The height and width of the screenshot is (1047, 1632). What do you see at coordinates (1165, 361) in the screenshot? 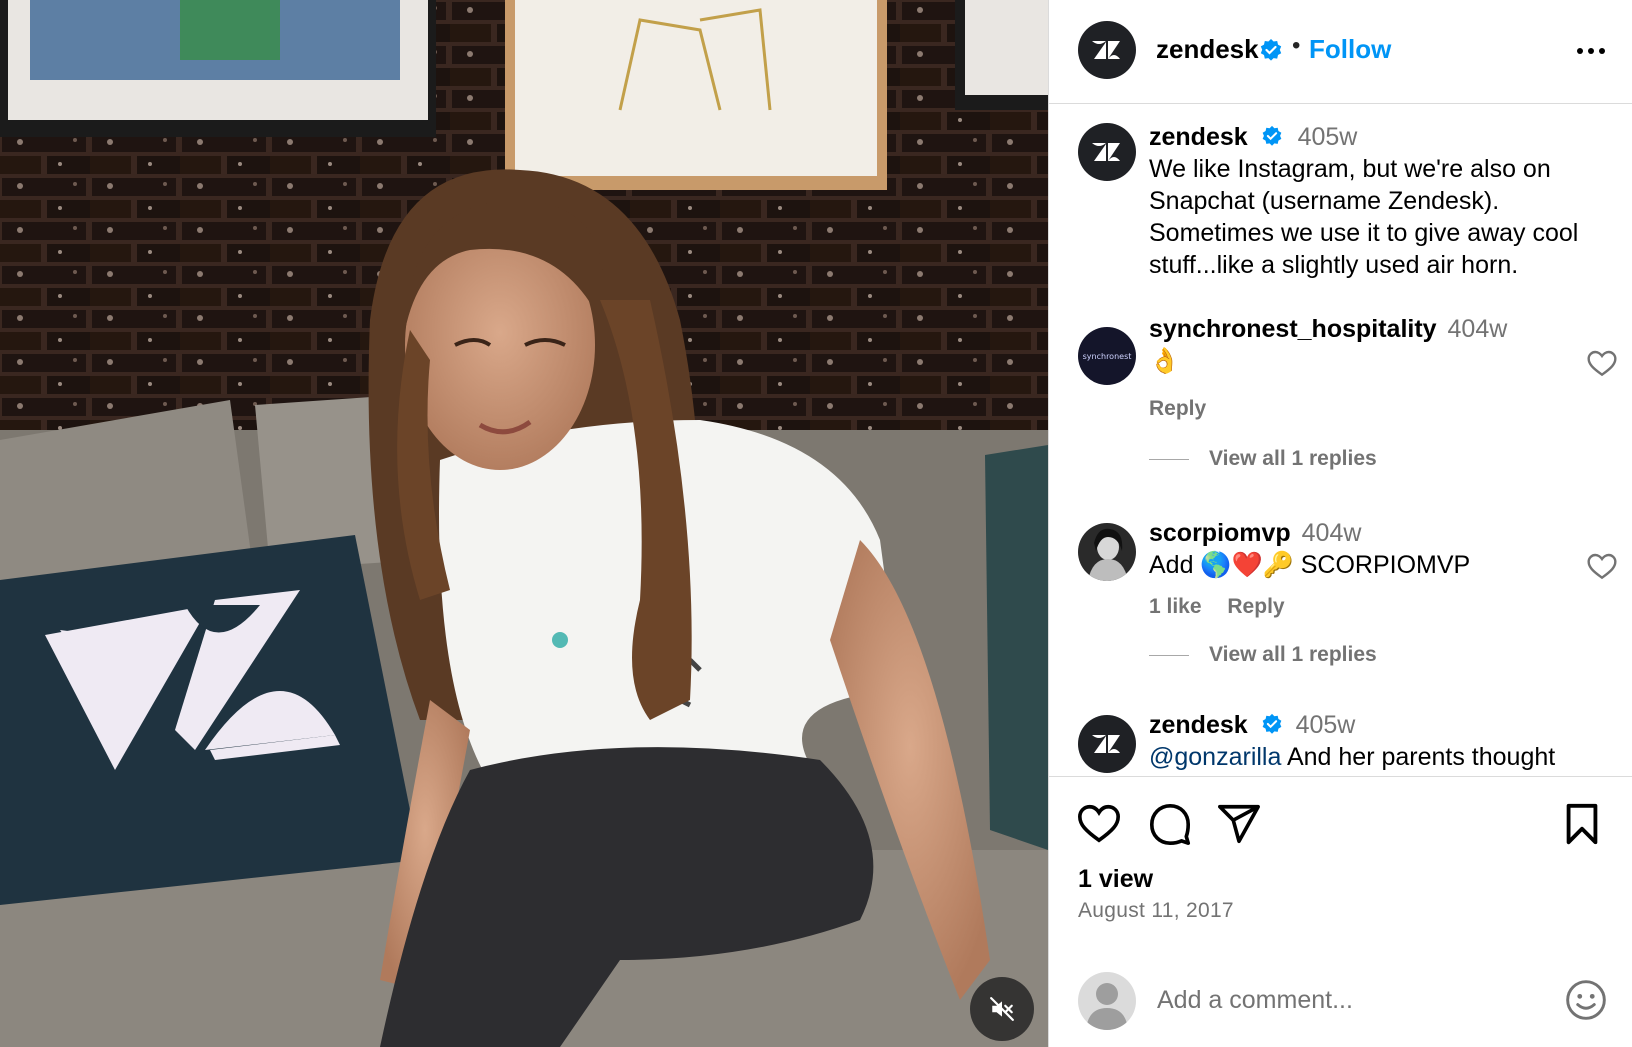
I see `comment-text: 👌` at bounding box center [1165, 361].